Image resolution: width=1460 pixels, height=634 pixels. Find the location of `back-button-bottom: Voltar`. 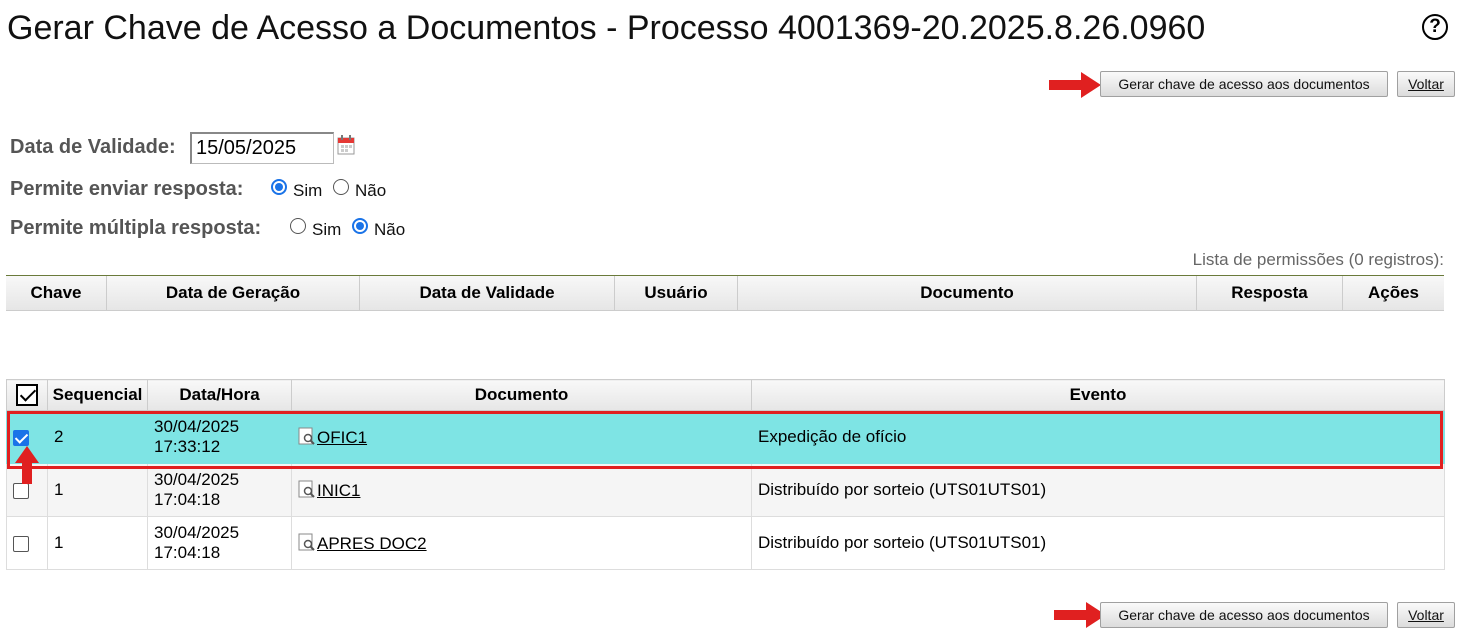

back-button-bottom: Voltar is located at coordinates (1426, 615).